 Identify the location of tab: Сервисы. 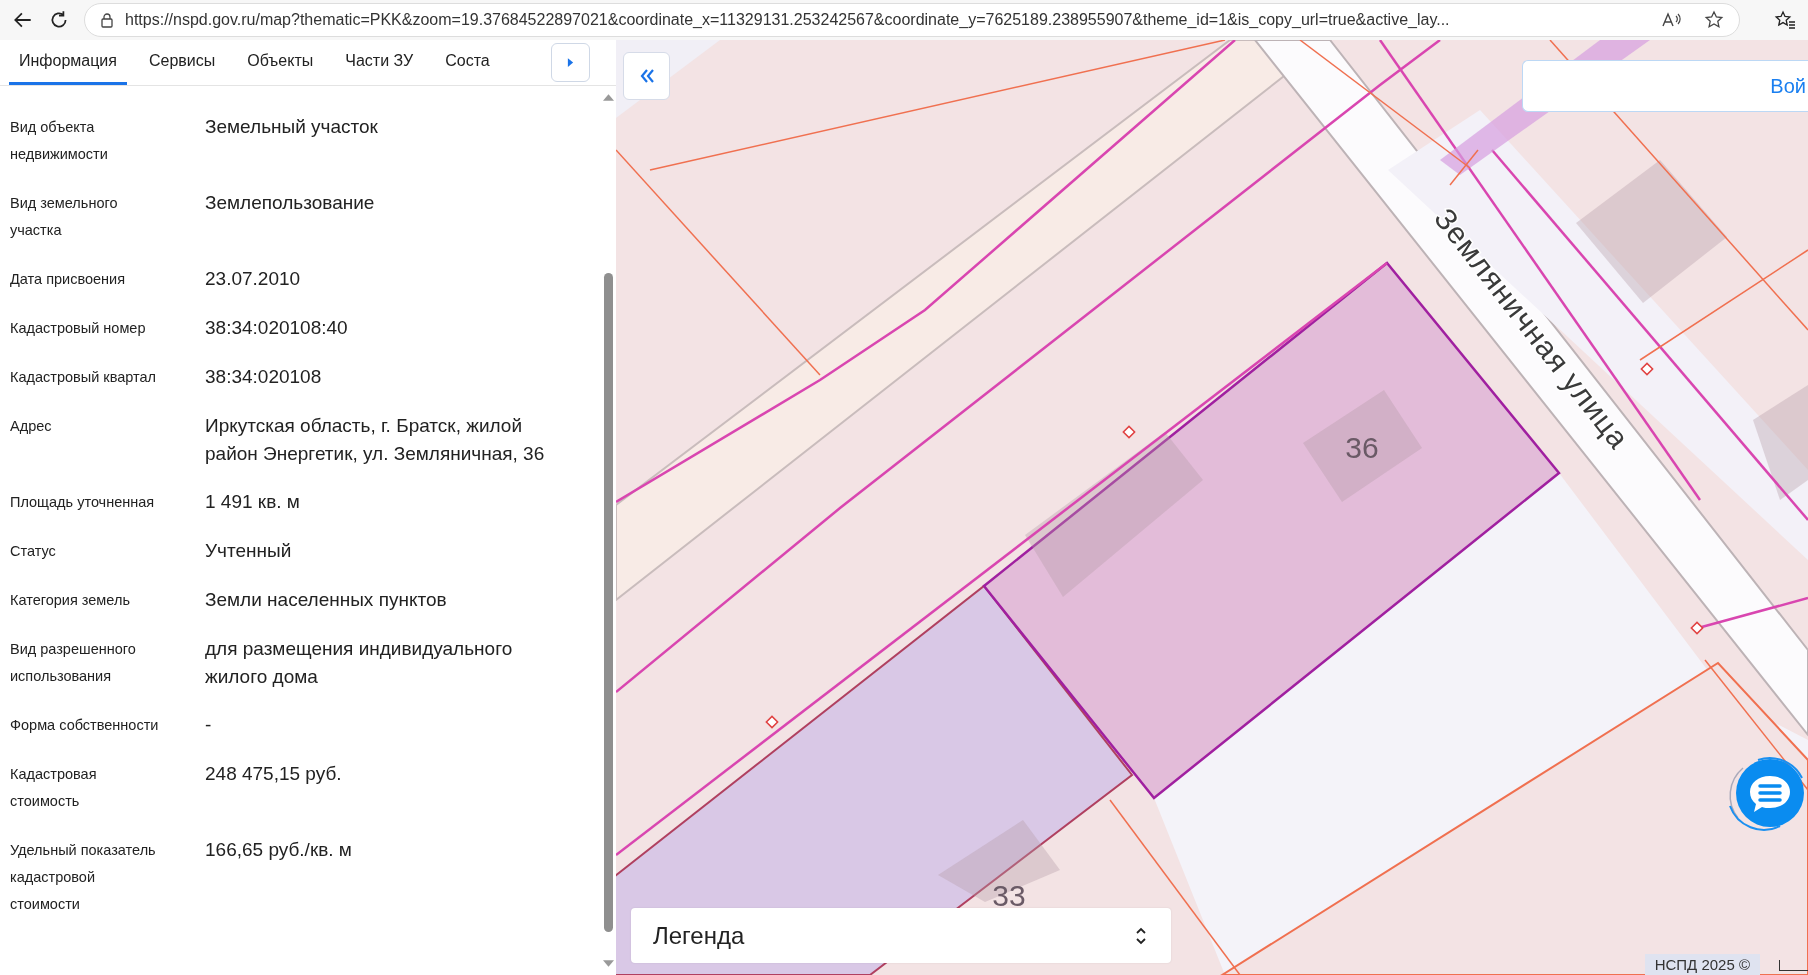
(182, 62).